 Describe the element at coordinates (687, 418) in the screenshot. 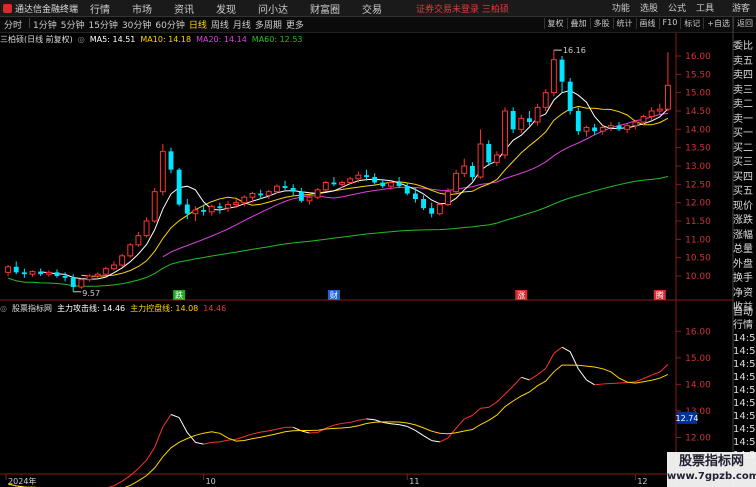

I see `price-marker-label: 12.74` at that location.